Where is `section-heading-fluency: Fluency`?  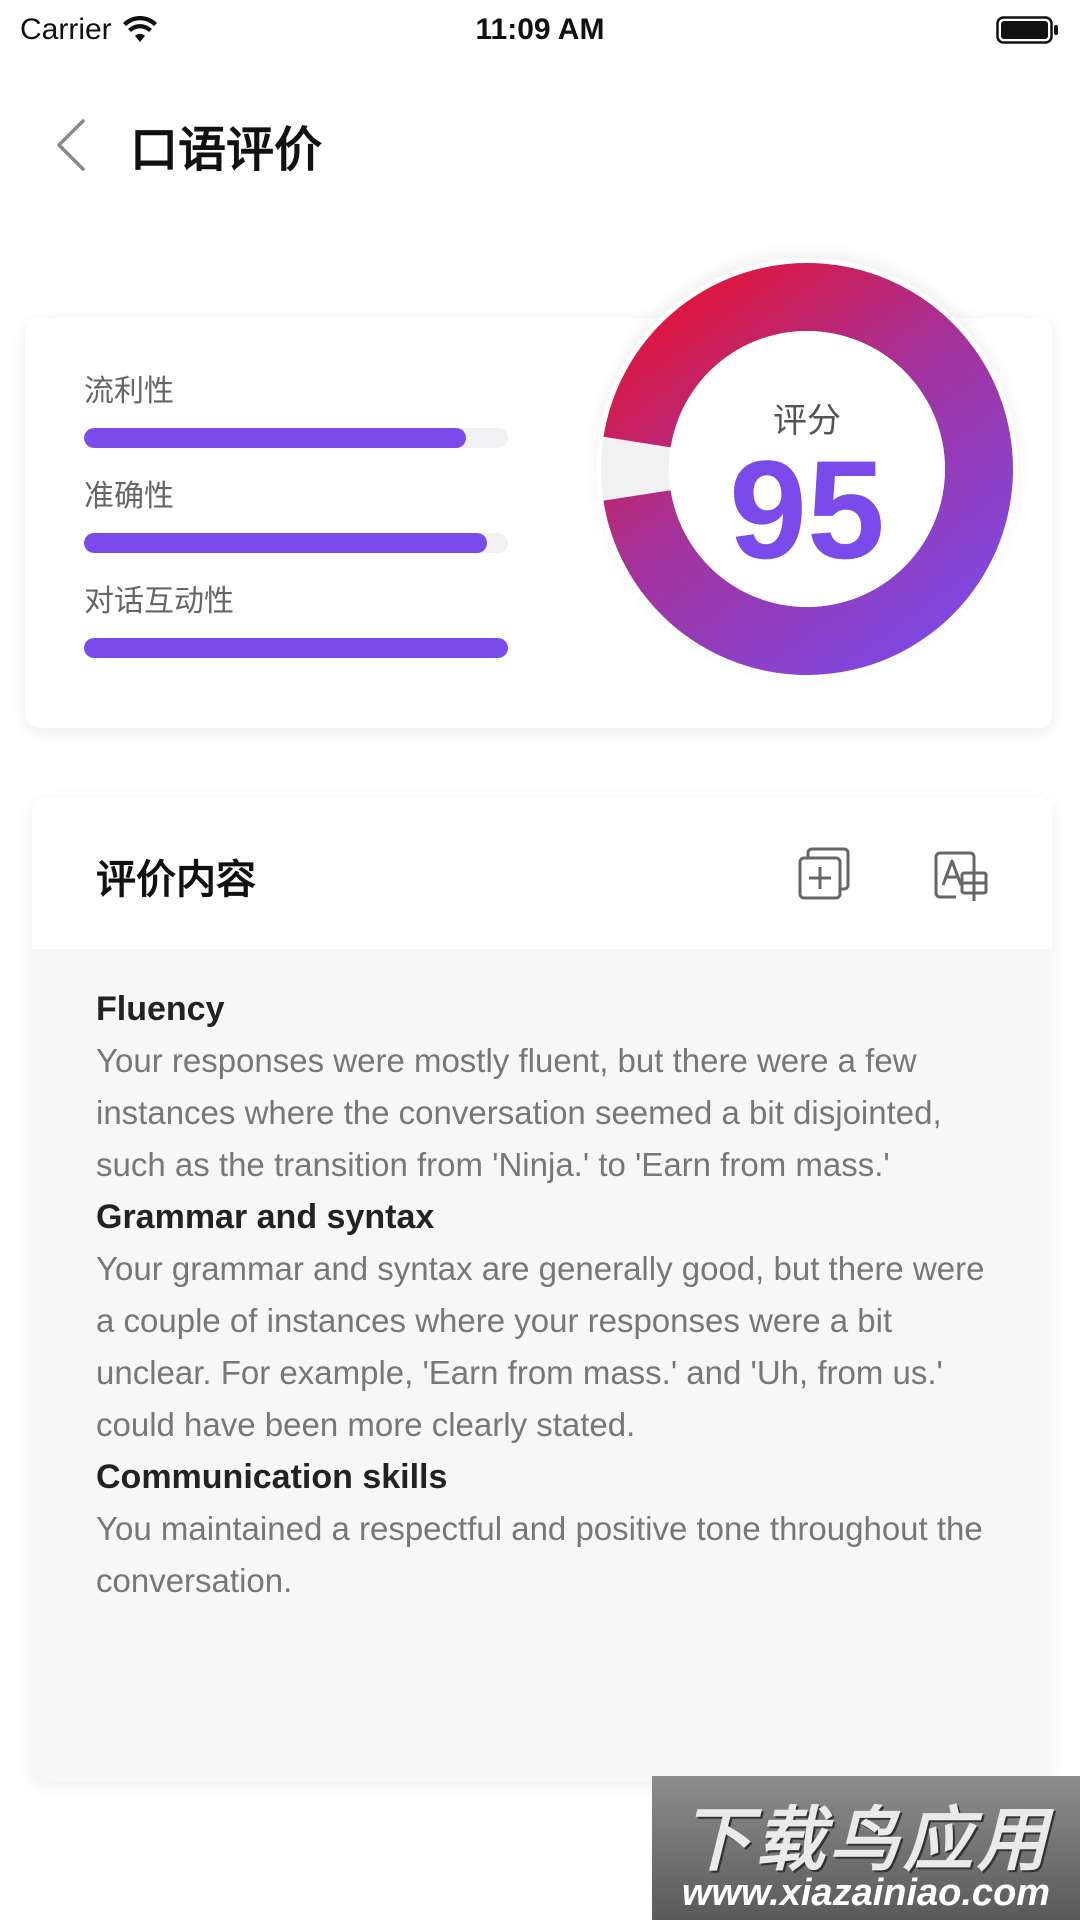
section-heading-fluency: Fluency is located at coordinates (160, 1009).